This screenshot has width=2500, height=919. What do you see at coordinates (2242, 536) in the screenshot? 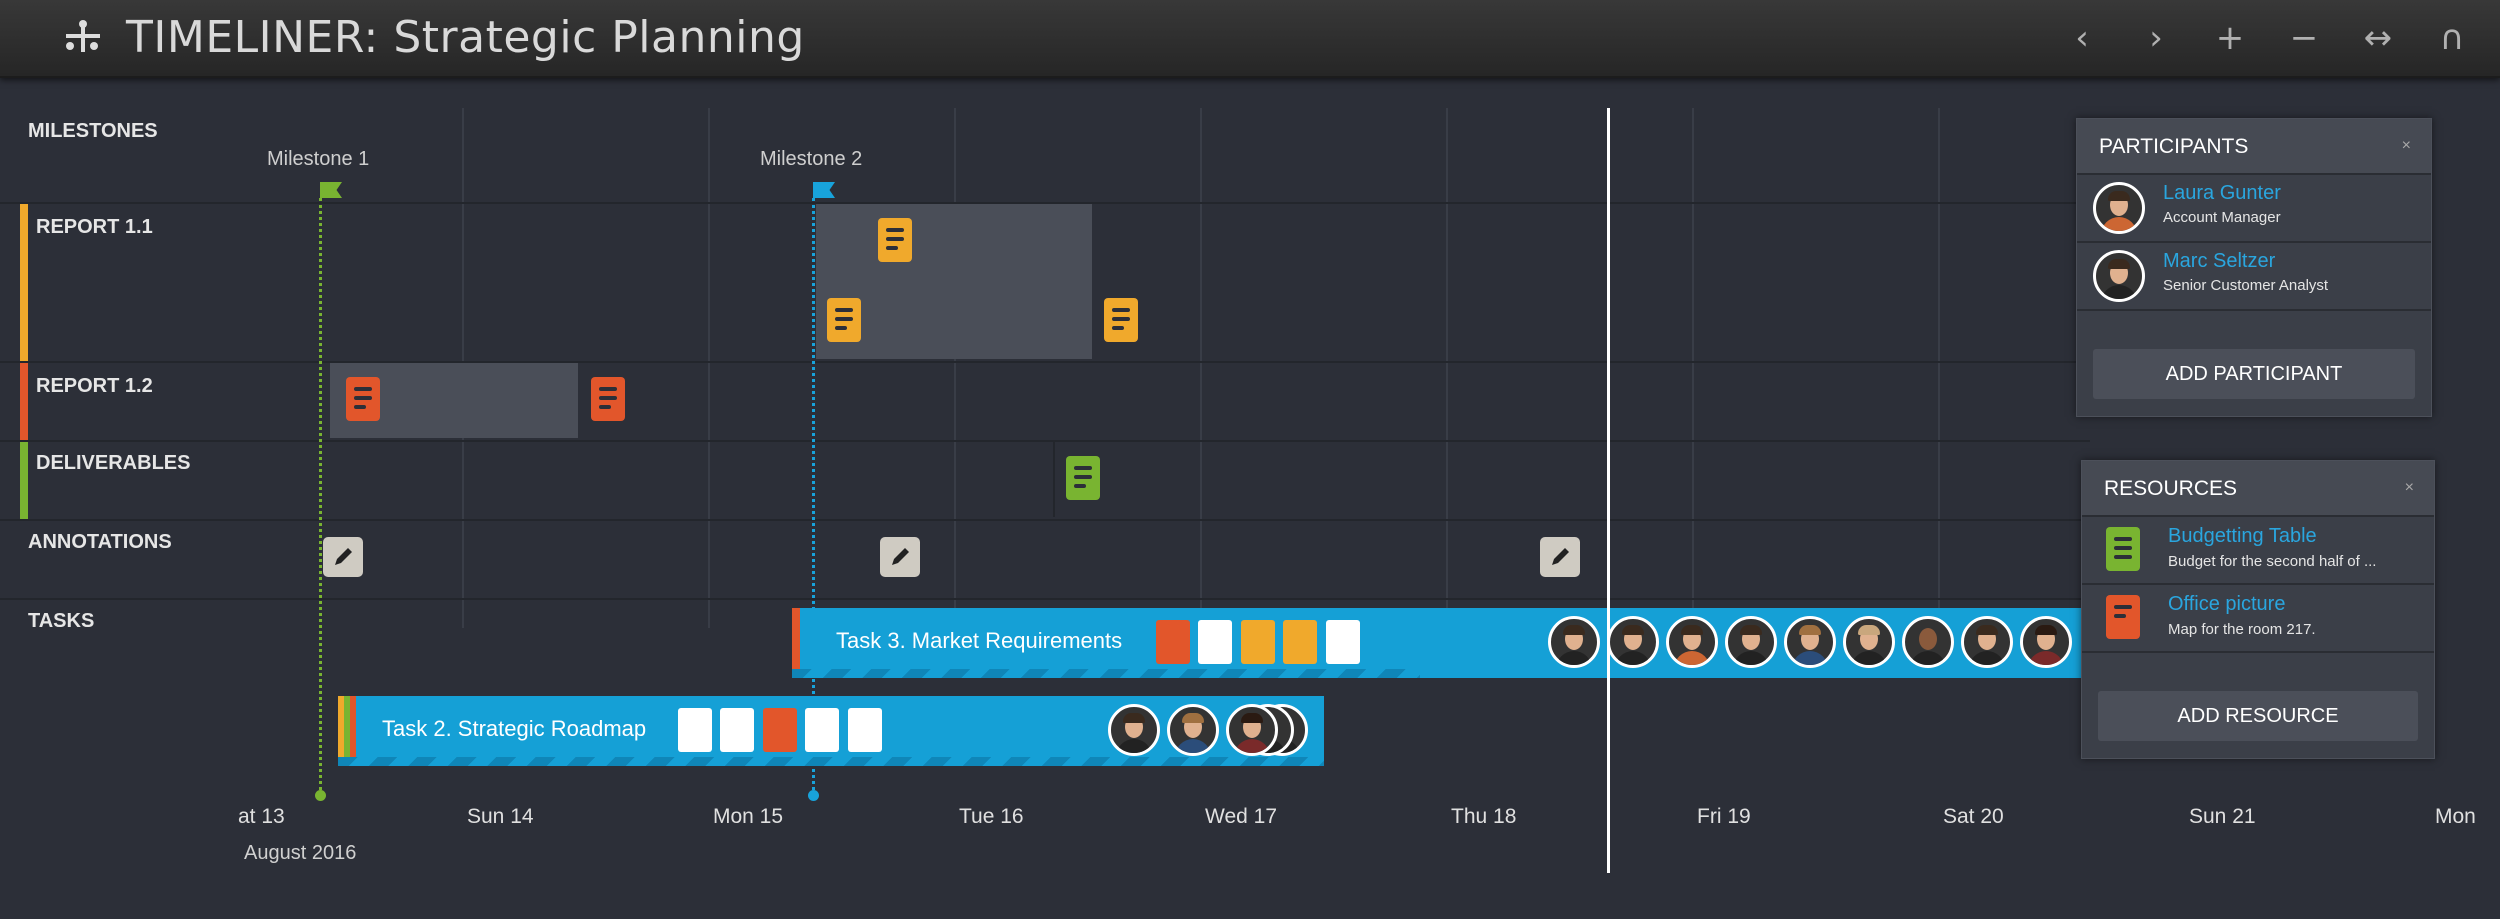
I see `resource-name: Budgetting Table` at bounding box center [2242, 536].